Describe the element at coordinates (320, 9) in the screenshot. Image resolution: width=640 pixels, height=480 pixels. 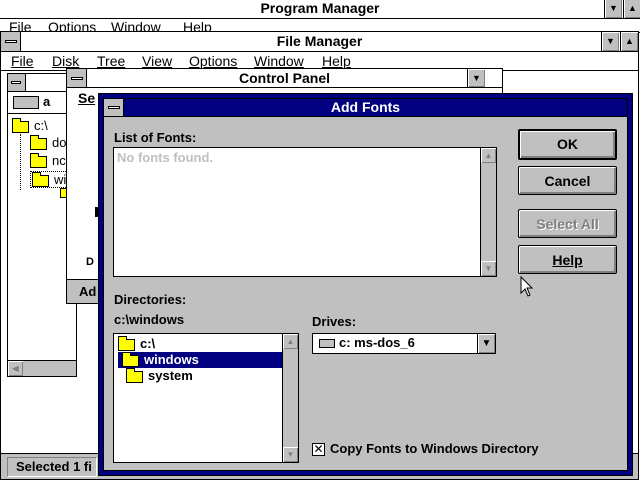
I see `program-manager-title: Program Manager` at that location.